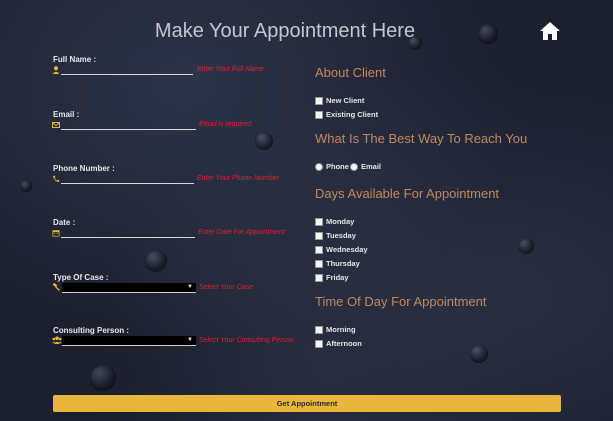 The width and height of the screenshot is (613, 421). I want to click on reach-heading: What Is The Best Way To Reach You, so click(421, 138).